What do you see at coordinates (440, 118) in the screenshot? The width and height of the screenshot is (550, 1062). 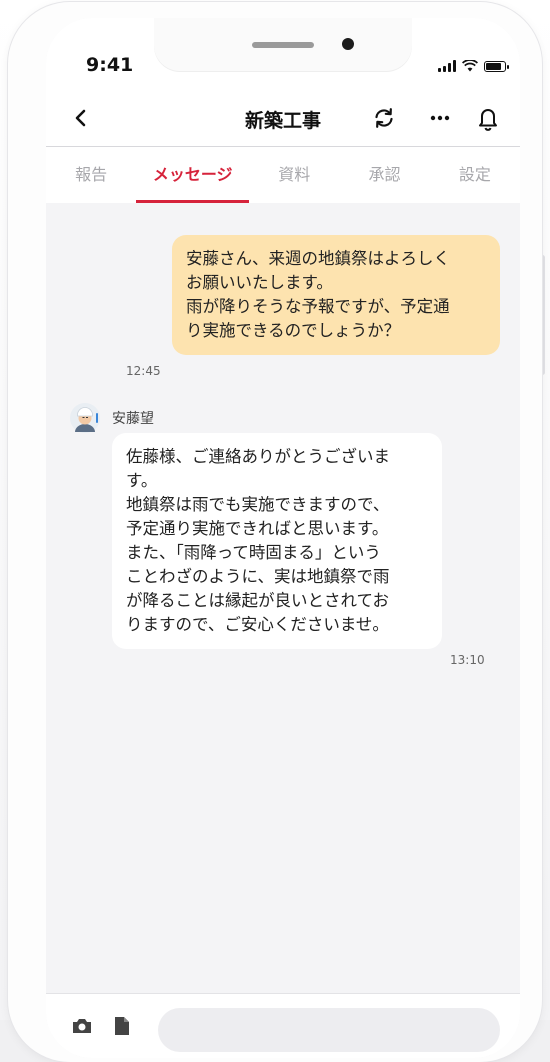 I see `more-horizontal-icon` at bounding box center [440, 118].